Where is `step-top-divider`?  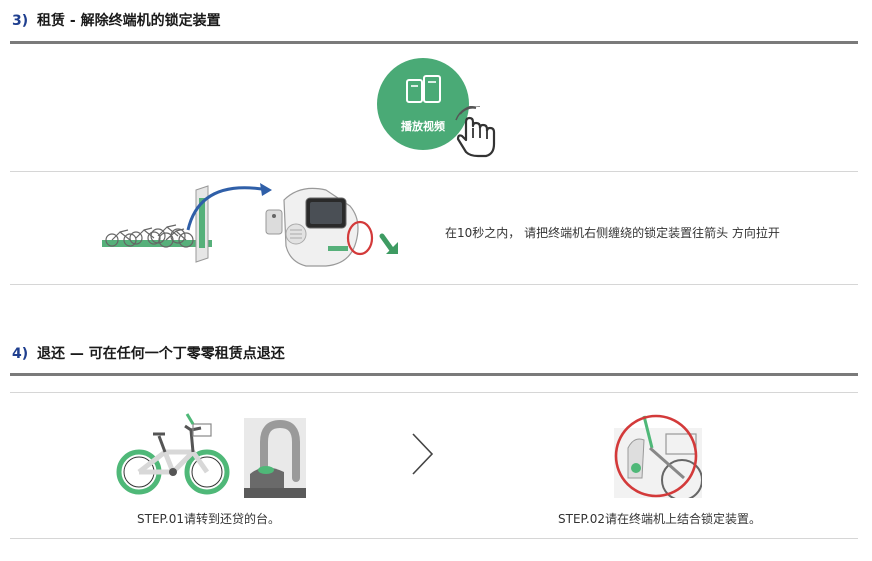 step-top-divider is located at coordinates (434, 392).